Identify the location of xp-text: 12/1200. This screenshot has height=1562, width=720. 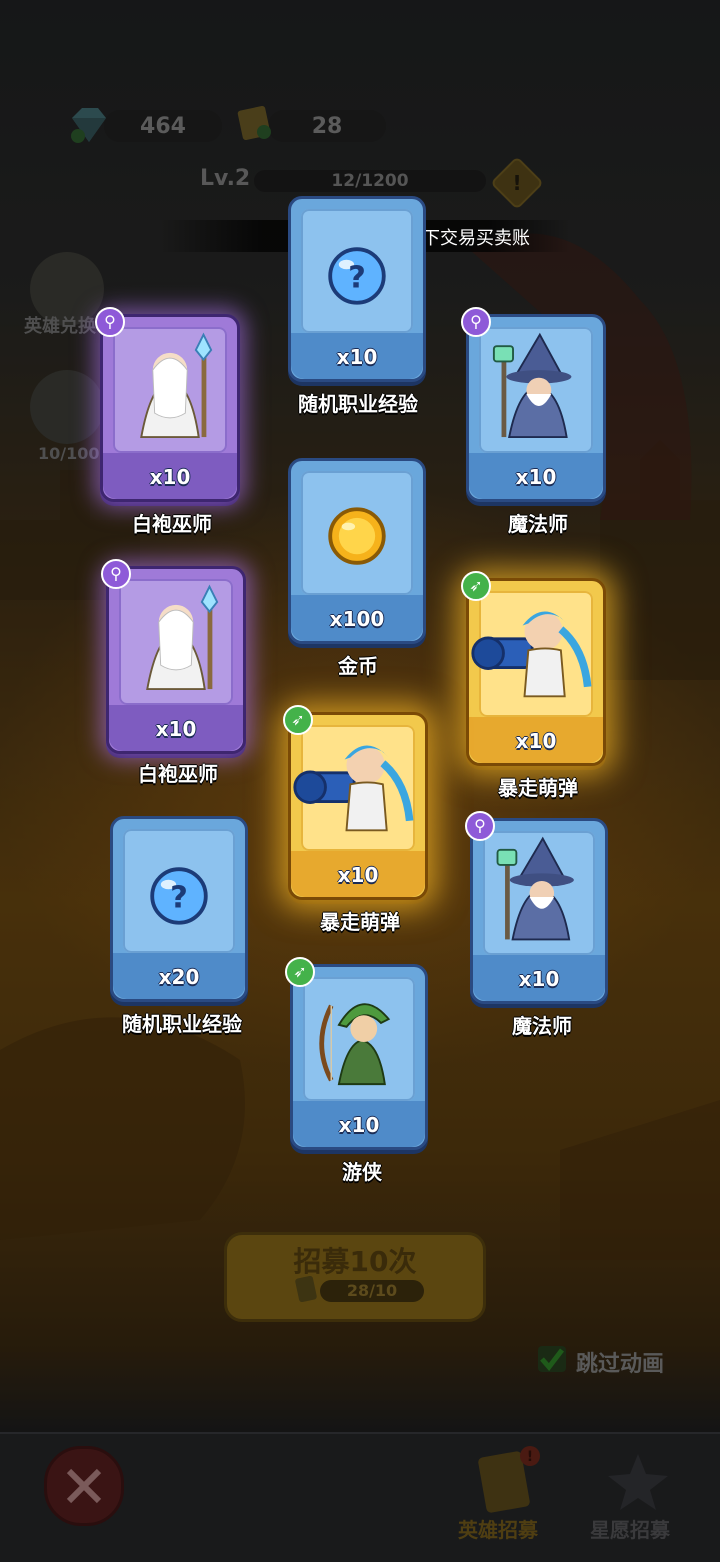
(370, 181).